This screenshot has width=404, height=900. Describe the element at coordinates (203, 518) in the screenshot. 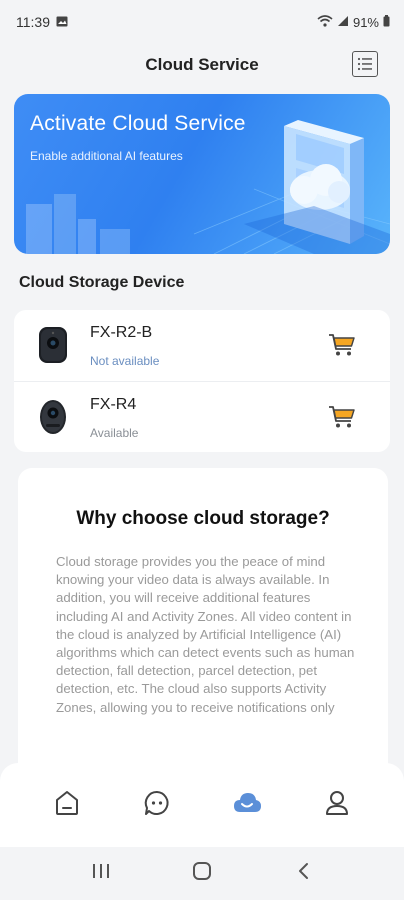

I see `why-title: Why choose cloud storage?` at that location.